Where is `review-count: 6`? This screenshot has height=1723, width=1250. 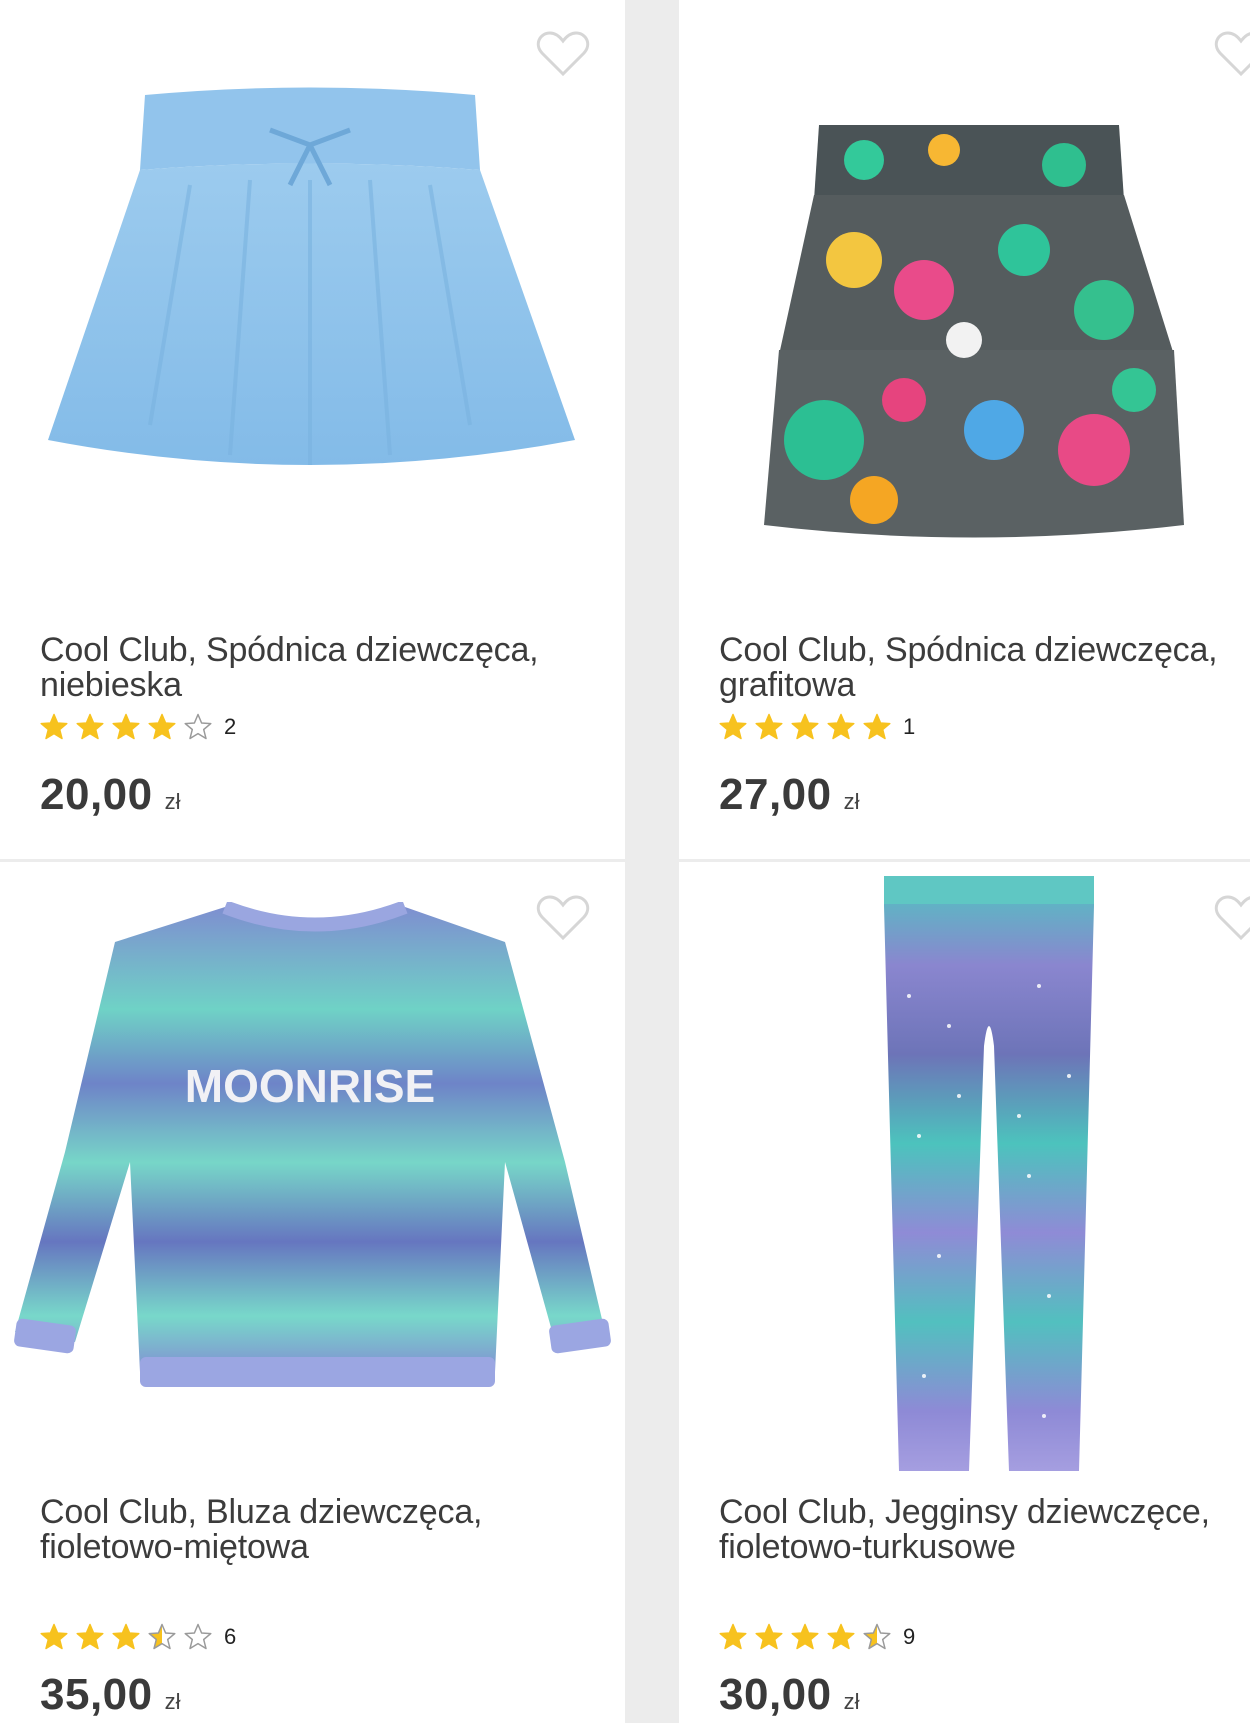 review-count: 6 is located at coordinates (230, 1636).